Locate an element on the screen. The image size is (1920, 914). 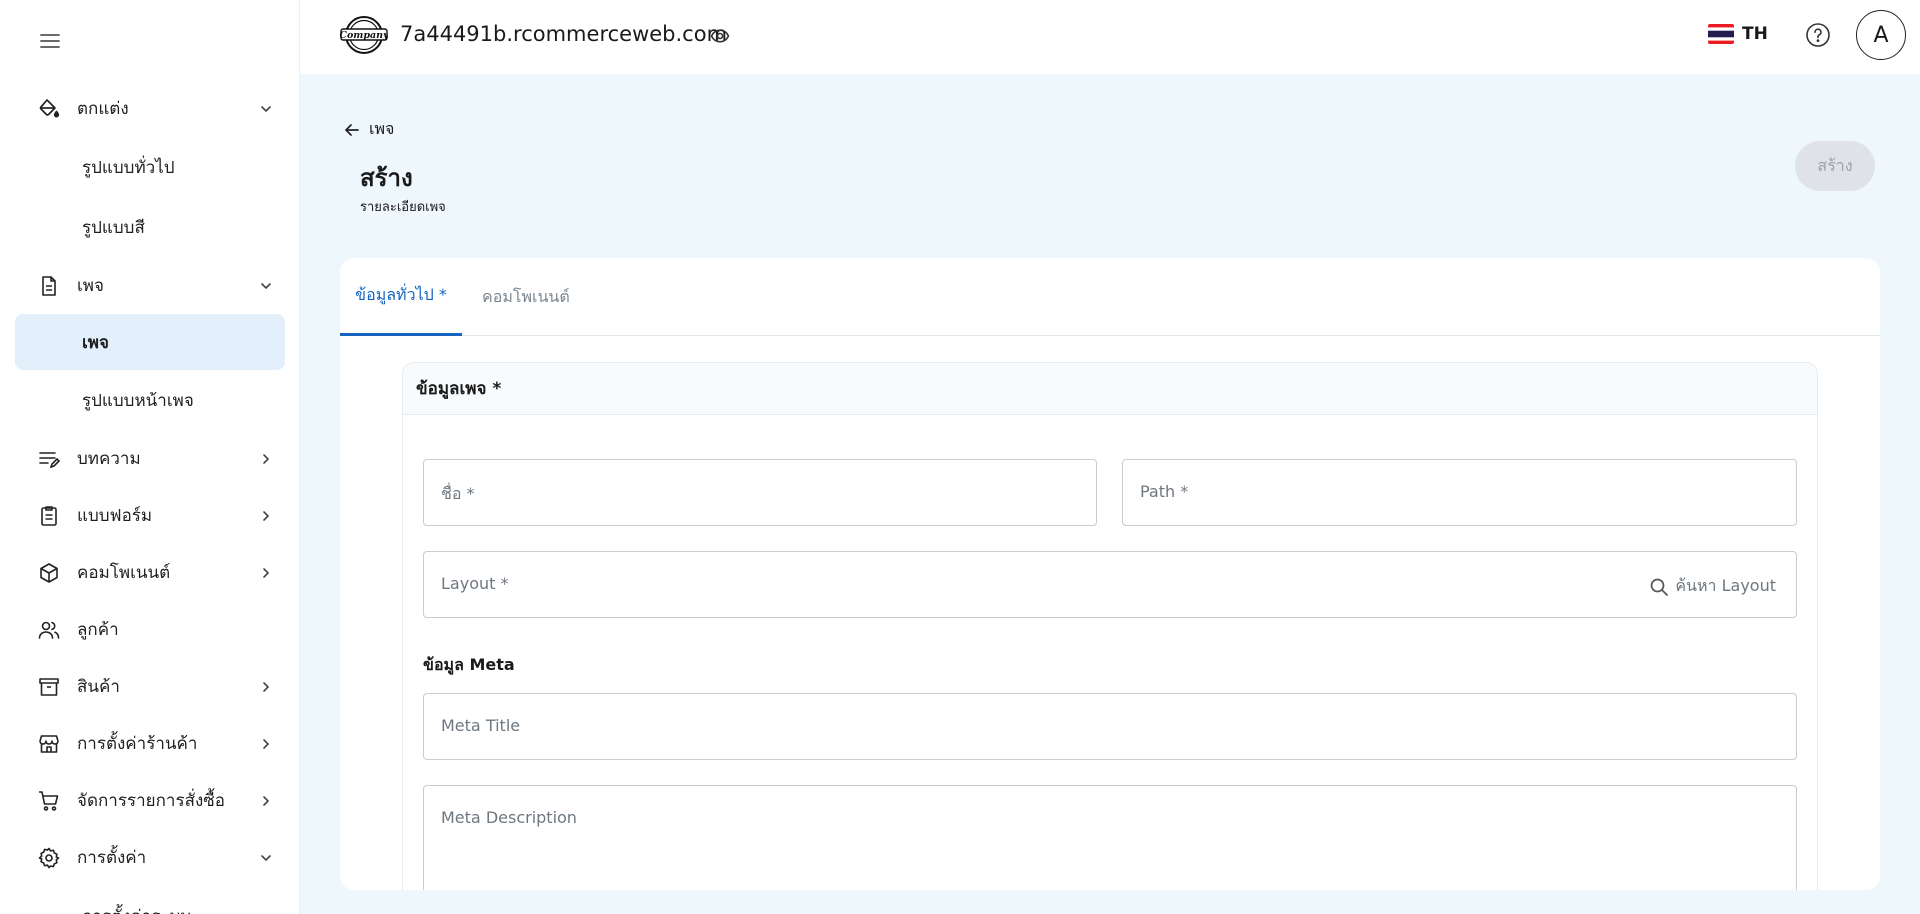
layout-search-button: ค้นหา Layout is located at coordinates (1712, 586).